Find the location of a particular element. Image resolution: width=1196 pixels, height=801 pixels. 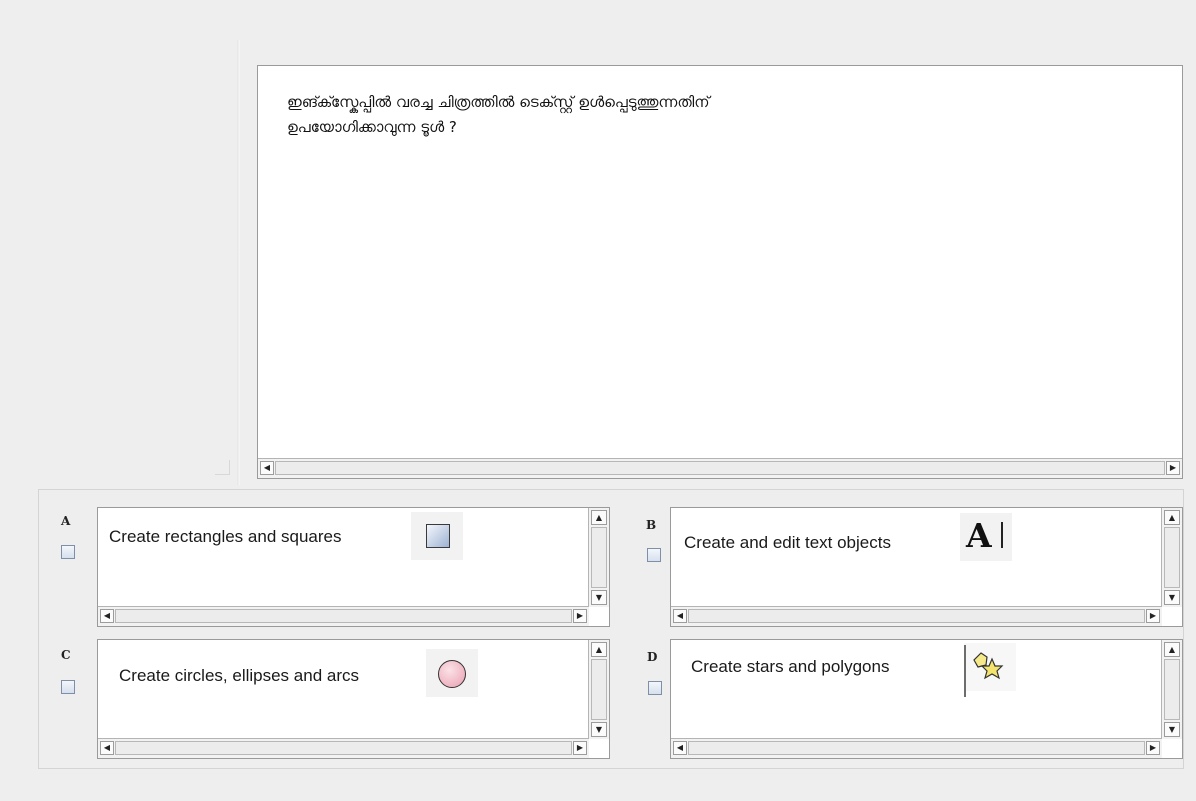

option-d-text: Create stars and polygons is located at coordinates (790, 666).